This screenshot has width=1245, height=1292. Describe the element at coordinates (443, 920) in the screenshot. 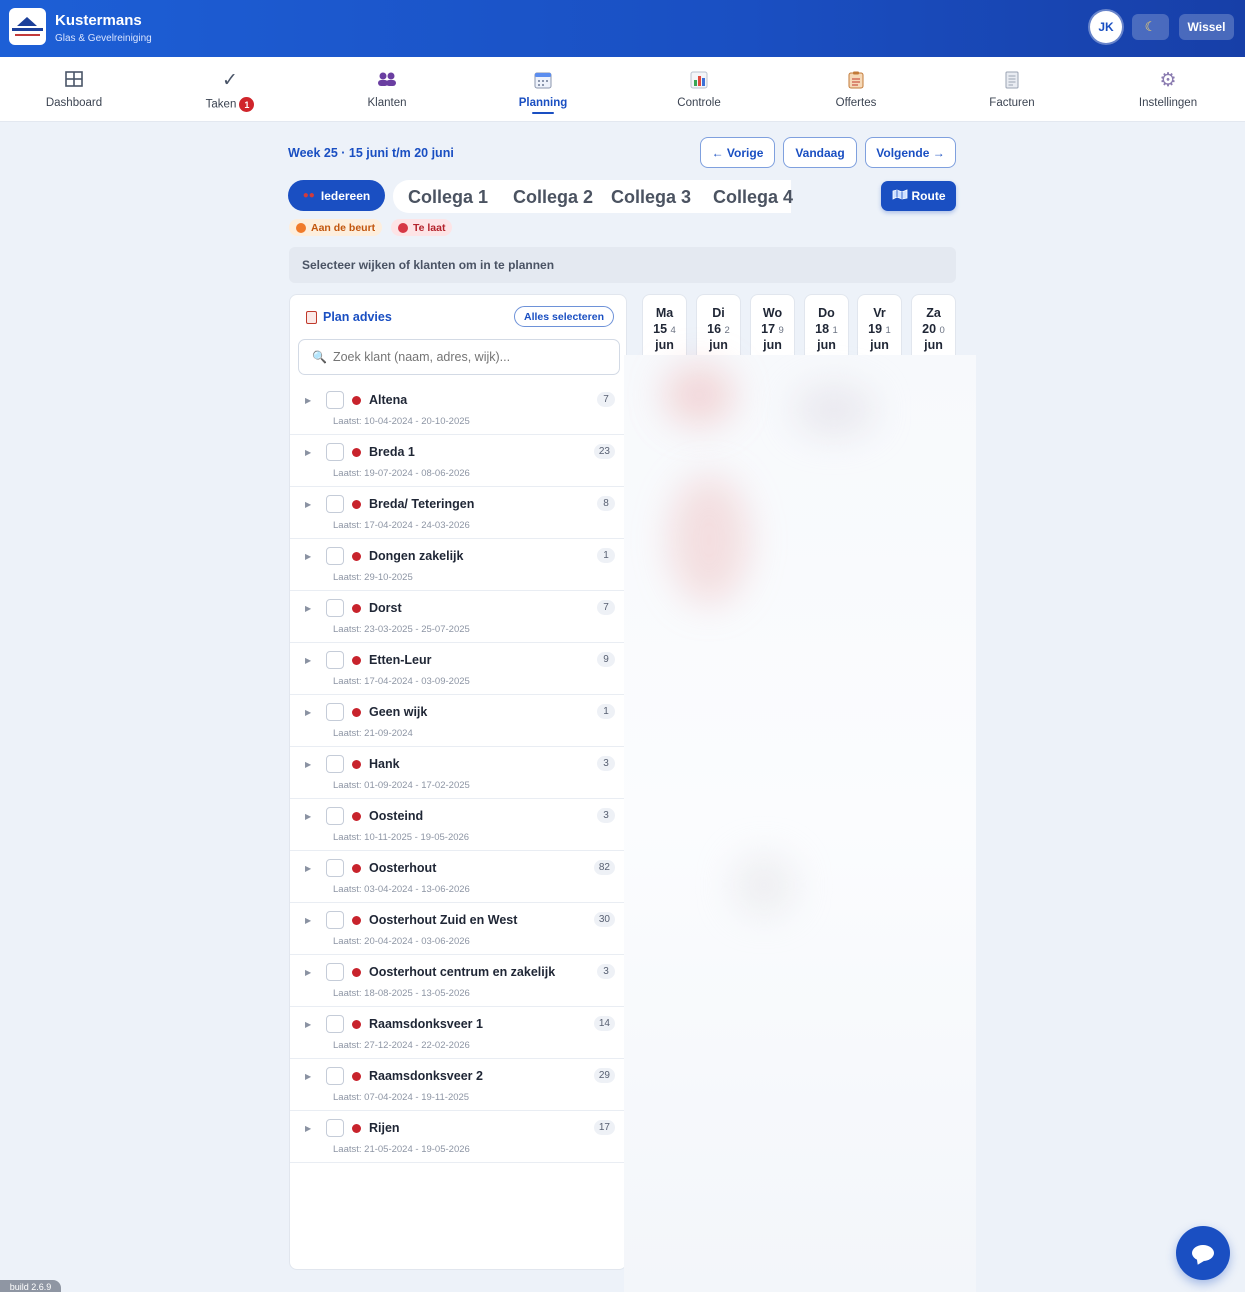

I see `area-name: Oosterhout Zuid en West` at that location.